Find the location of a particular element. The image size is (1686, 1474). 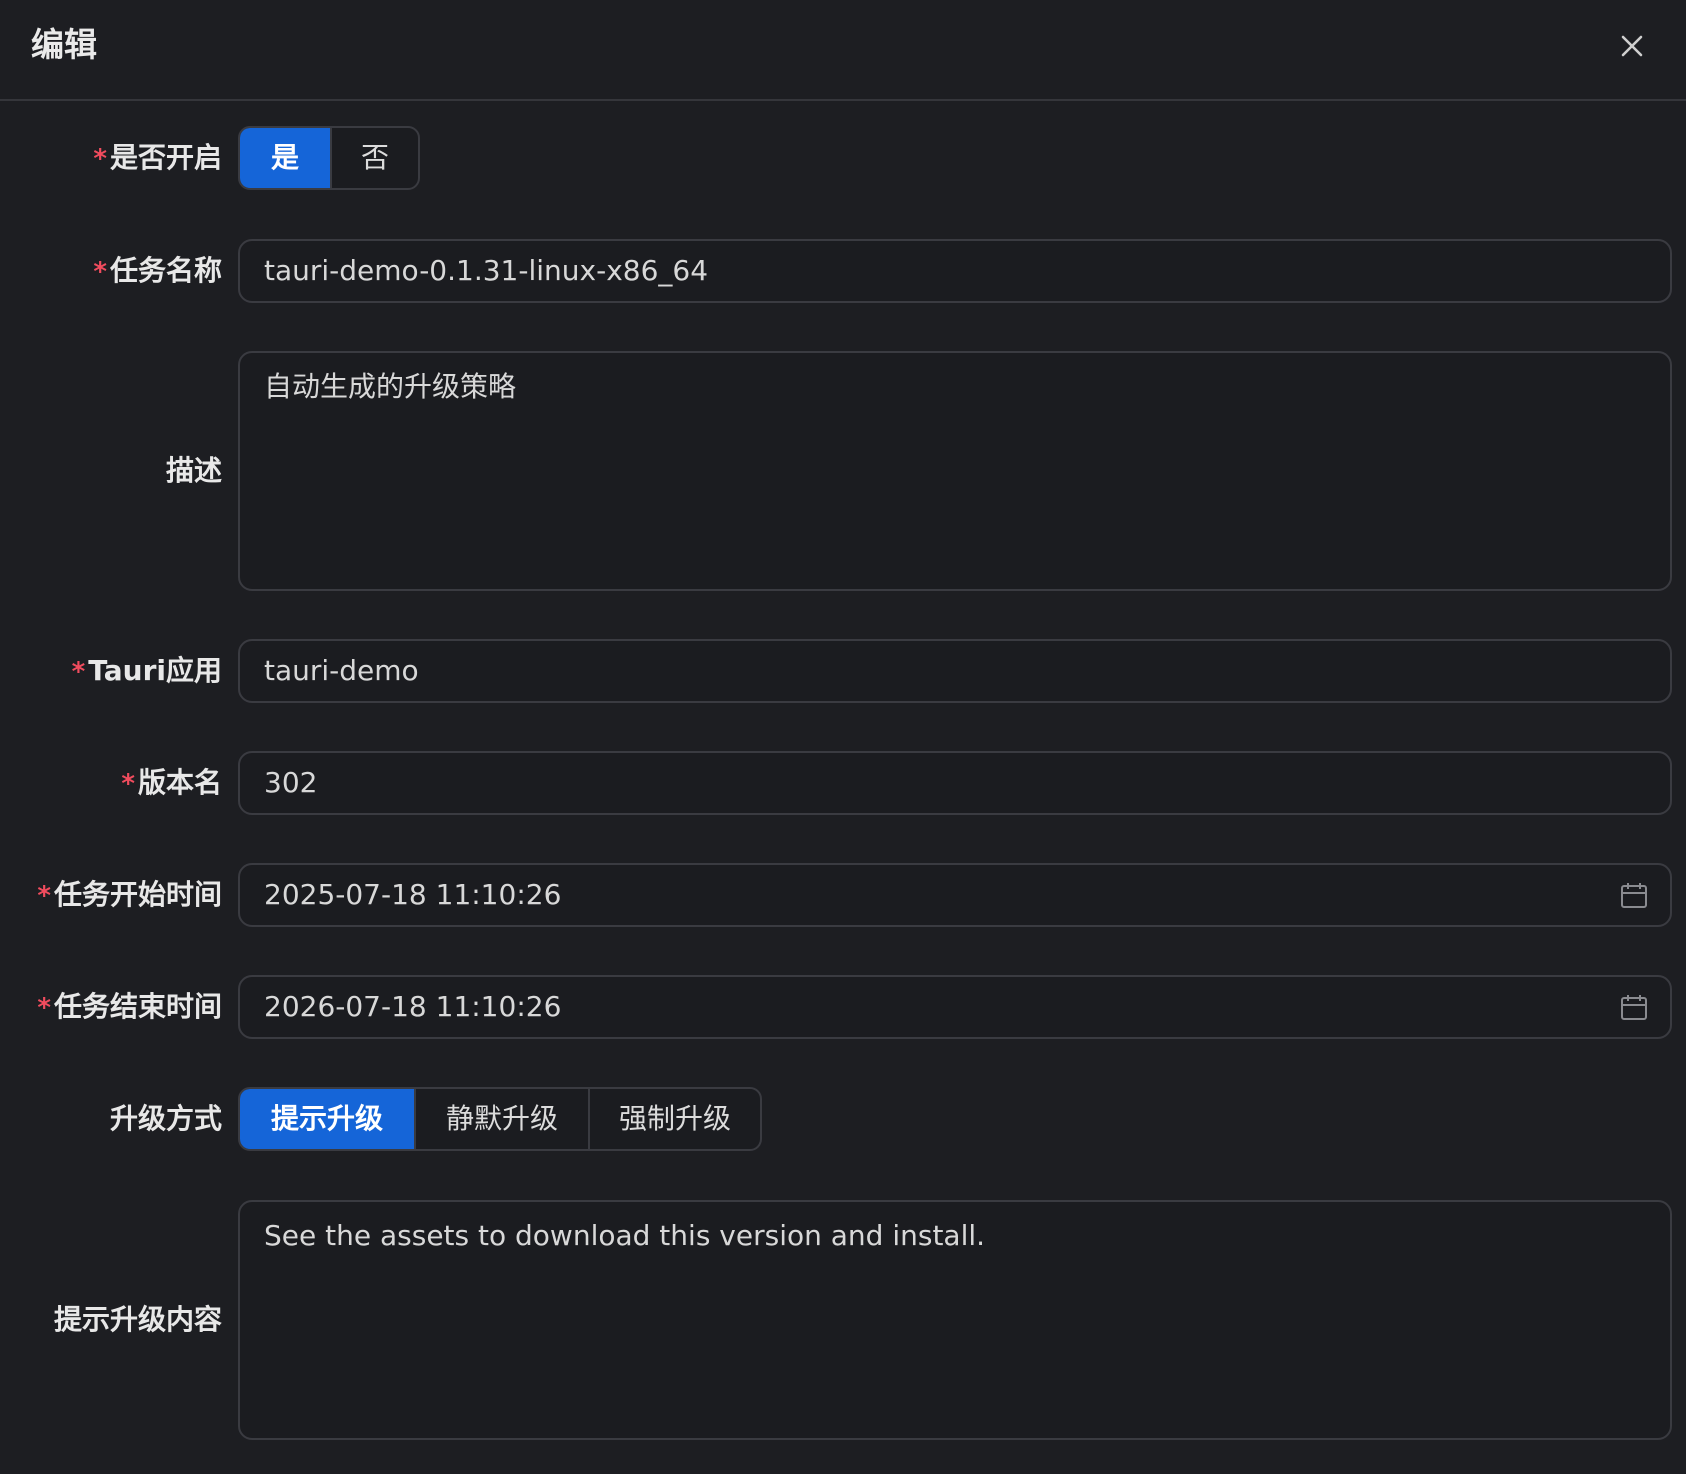

enabled-option-no: 否 is located at coordinates (374, 158).